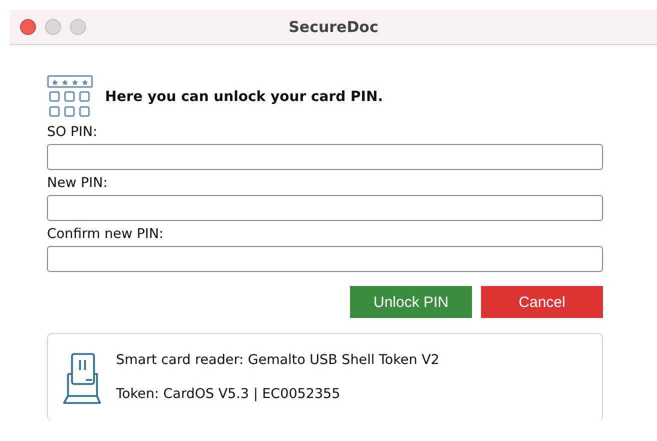 This screenshot has height=441, width=657. I want to click on field-label: New PIN:, so click(78, 183).